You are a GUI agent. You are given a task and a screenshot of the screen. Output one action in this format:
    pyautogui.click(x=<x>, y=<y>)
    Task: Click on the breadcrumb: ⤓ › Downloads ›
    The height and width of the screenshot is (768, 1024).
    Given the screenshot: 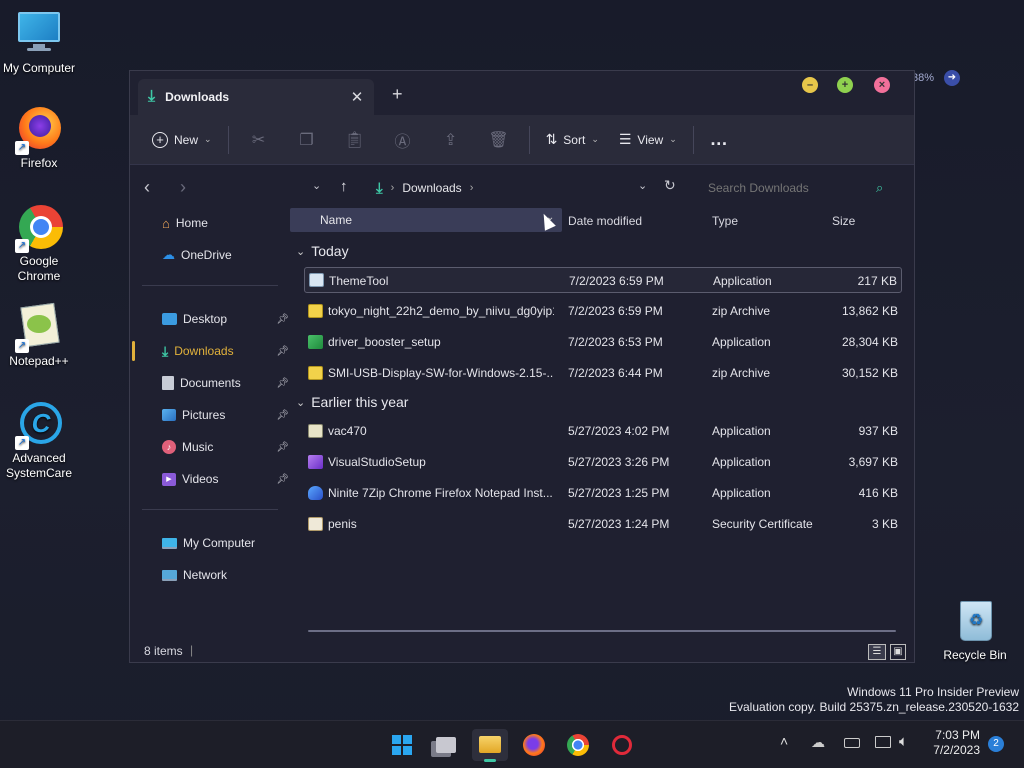 What is the action you would take?
    pyautogui.click(x=516, y=188)
    